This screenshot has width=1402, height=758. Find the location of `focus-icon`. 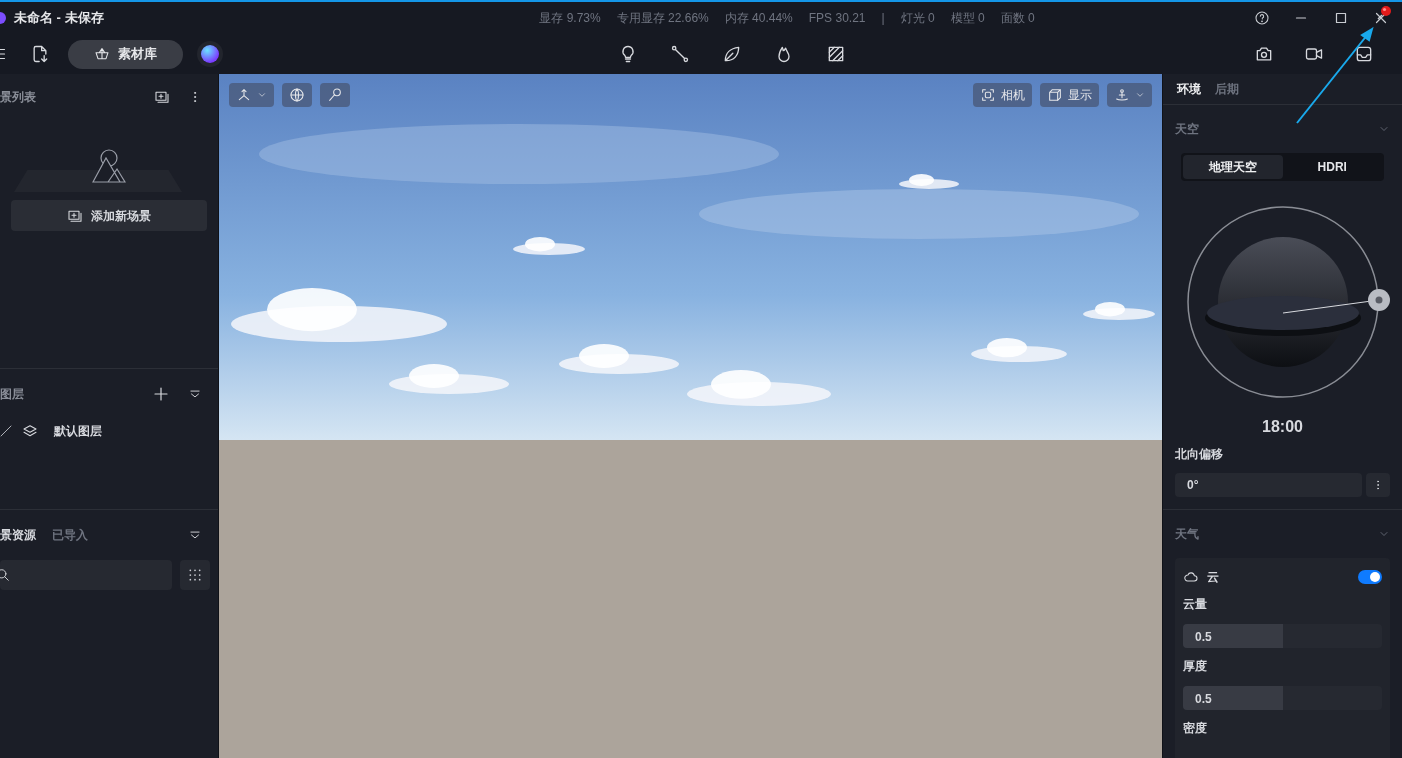

focus-icon is located at coordinates (988, 95).